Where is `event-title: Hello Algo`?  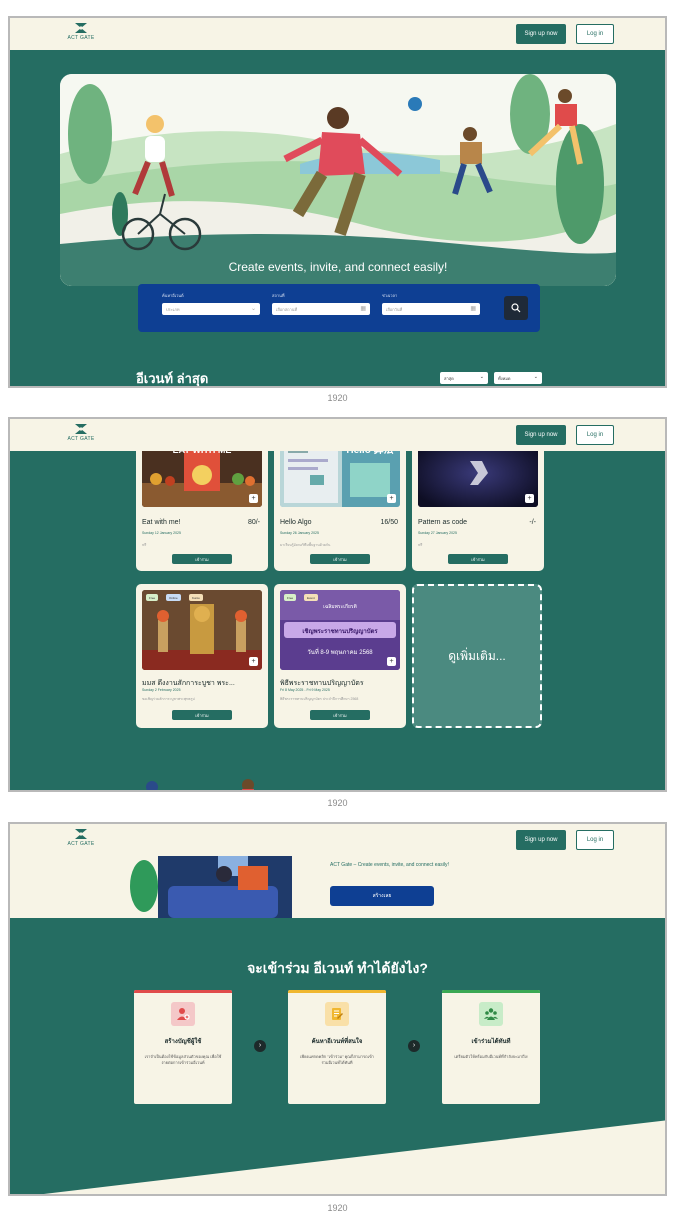
event-title: Hello Algo is located at coordinates (296, 522).